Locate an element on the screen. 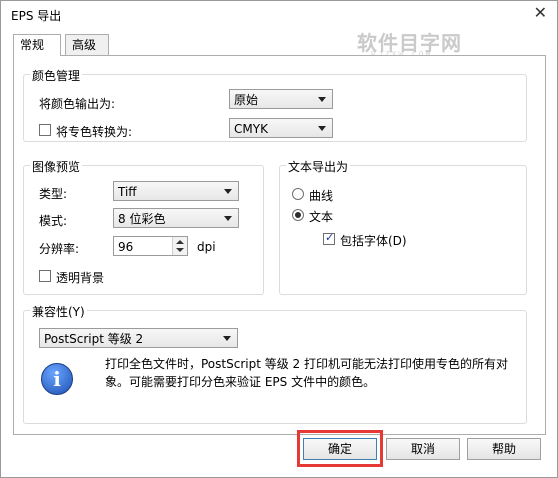  type-value: Tiff is located at coordinates (127, 192).